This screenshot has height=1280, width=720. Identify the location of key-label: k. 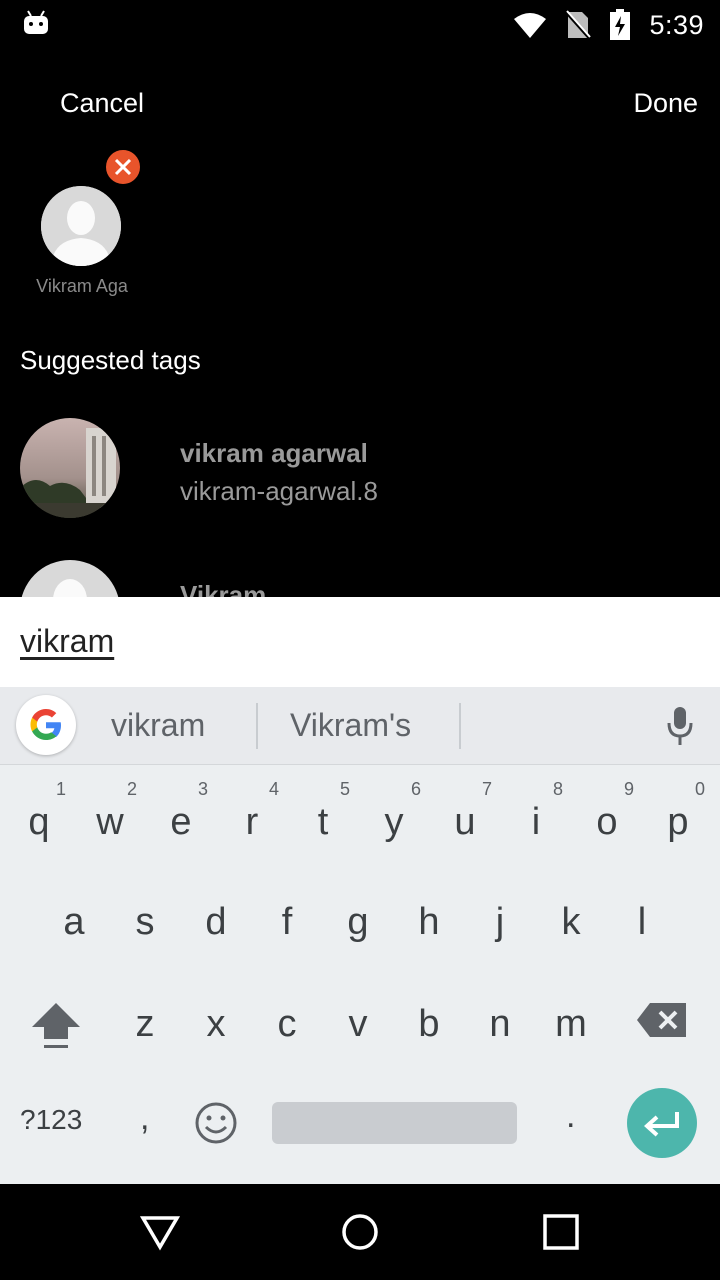
(571, 922).